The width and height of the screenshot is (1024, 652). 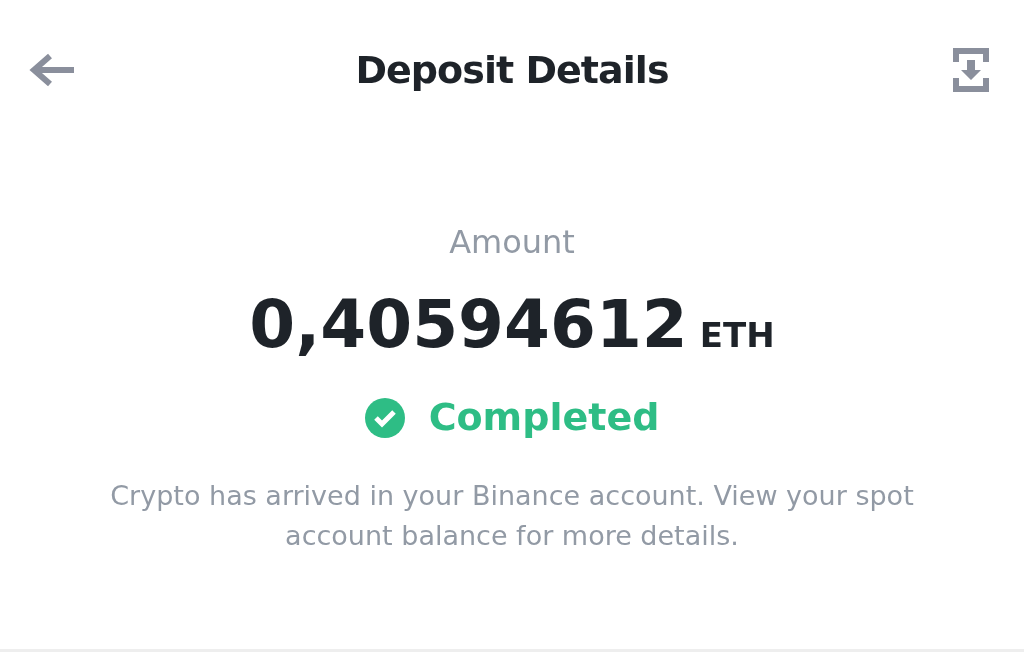 I want to click on check-circle-icon, so click(x=384, y=417).